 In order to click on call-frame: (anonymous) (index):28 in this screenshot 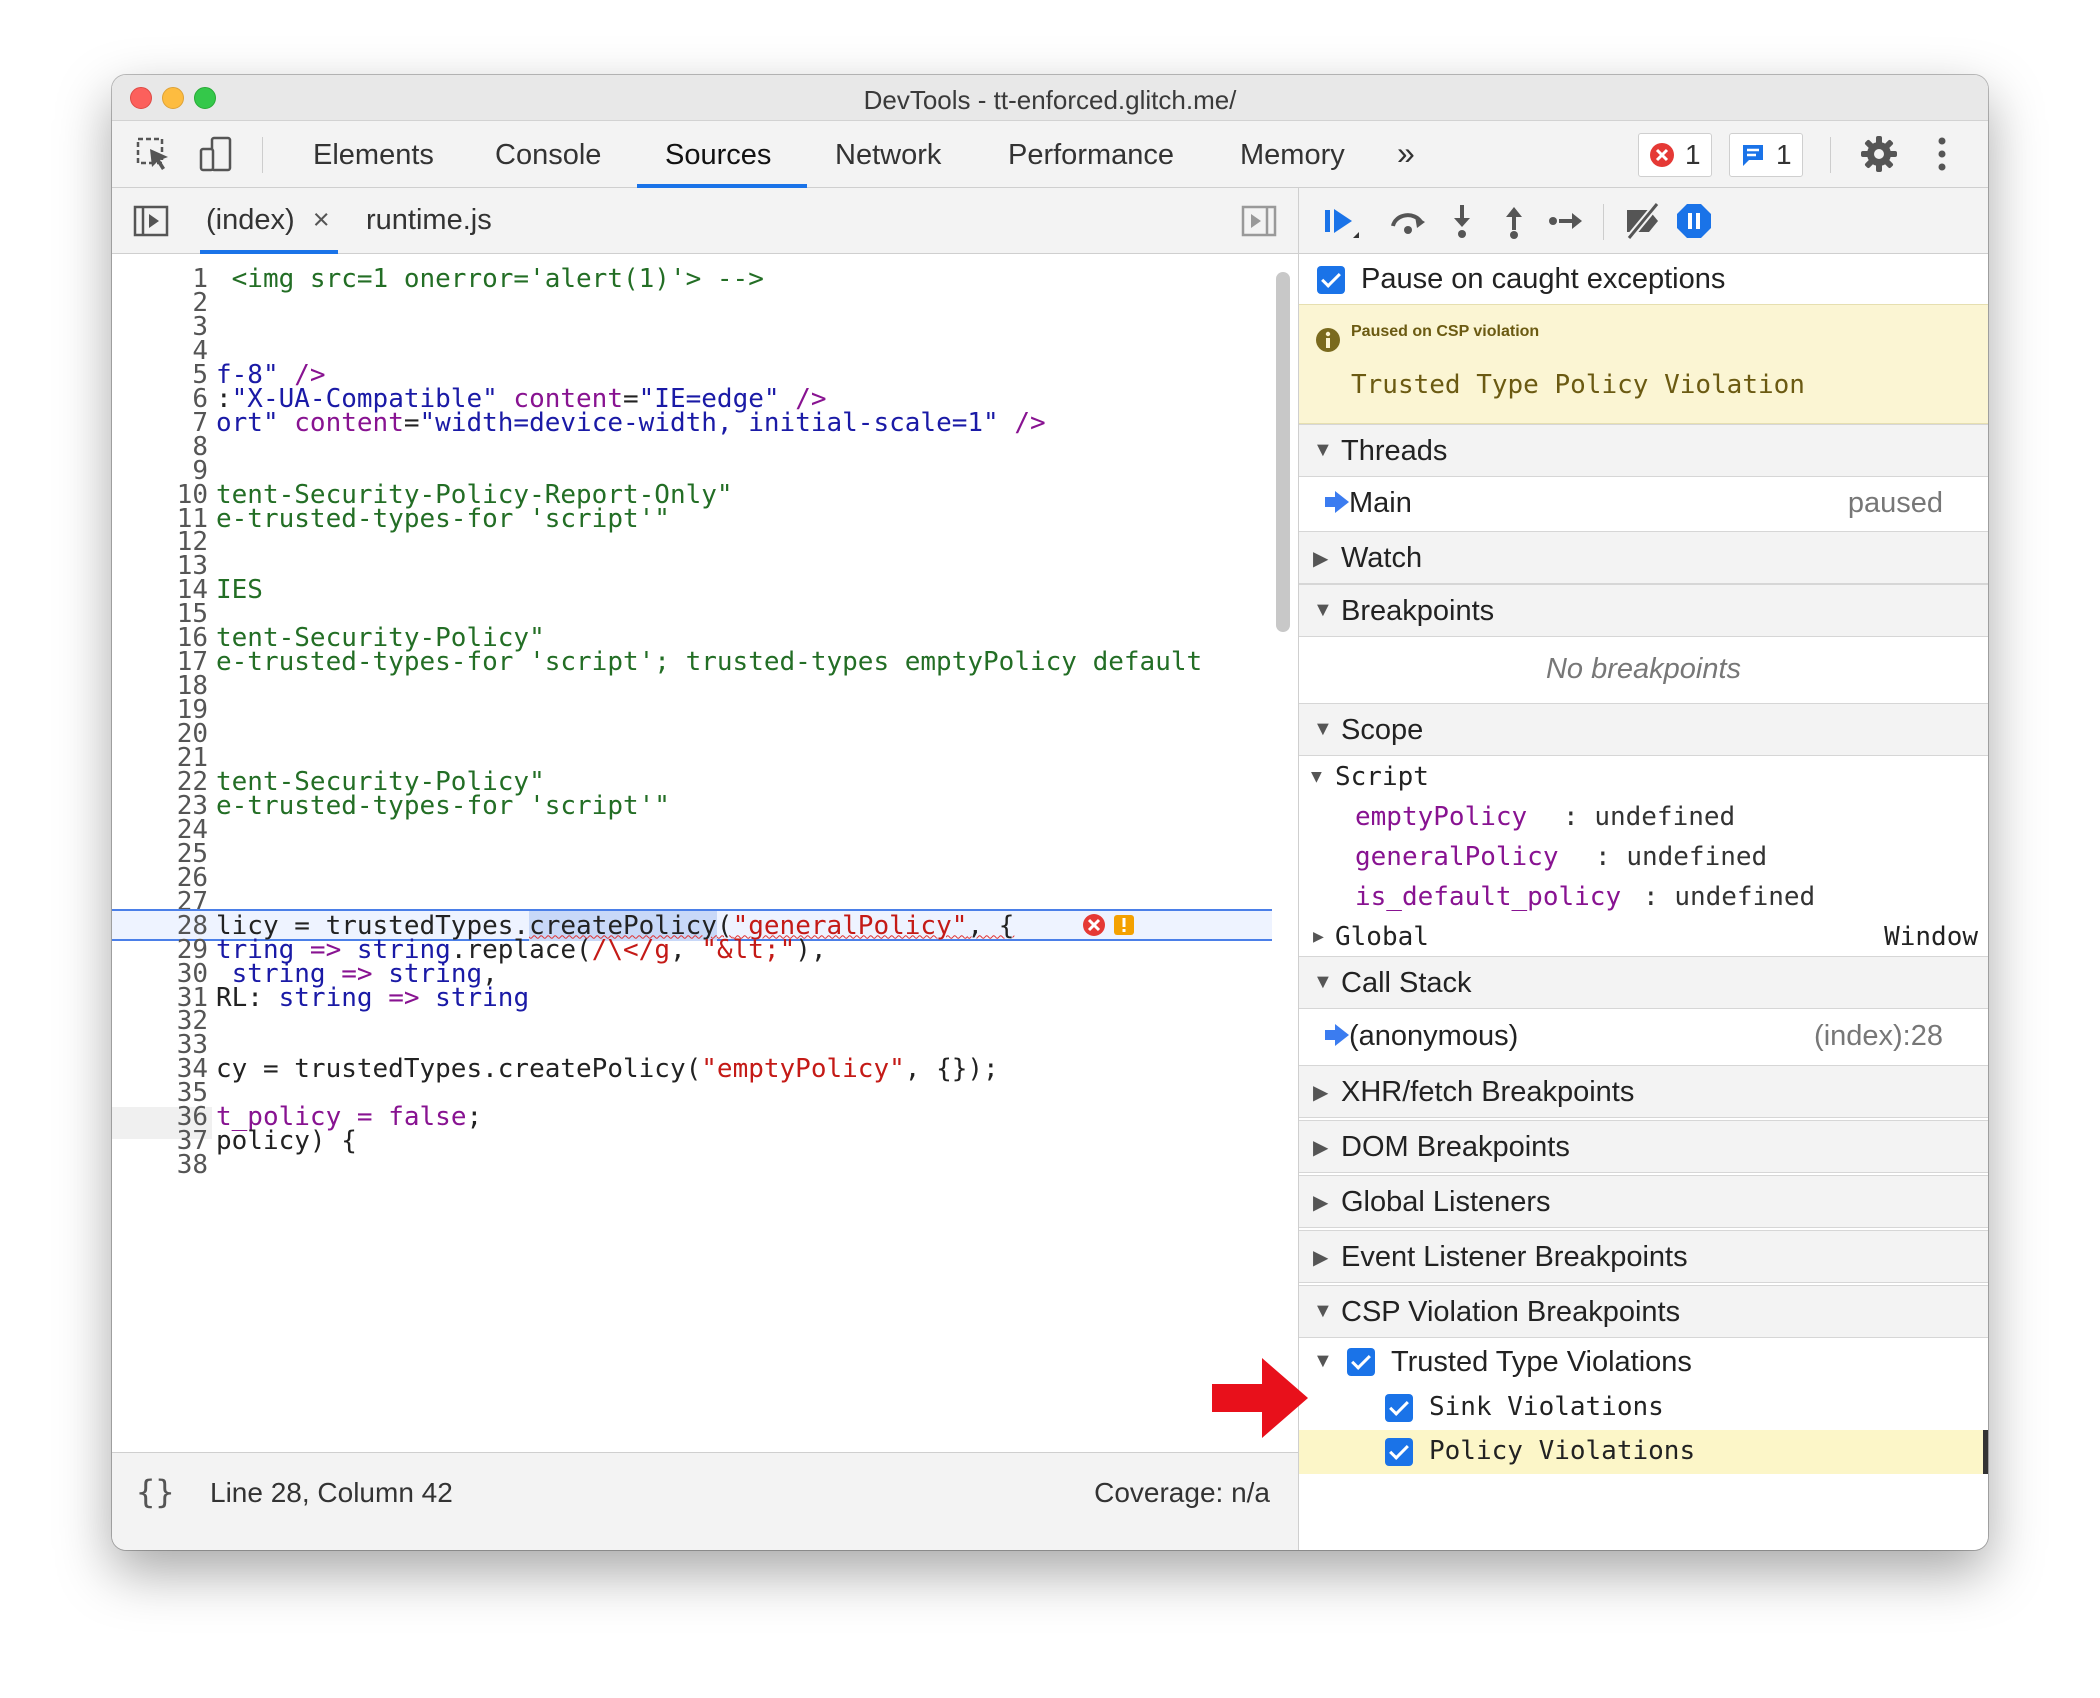, I will do `click(1643, 1037)`.